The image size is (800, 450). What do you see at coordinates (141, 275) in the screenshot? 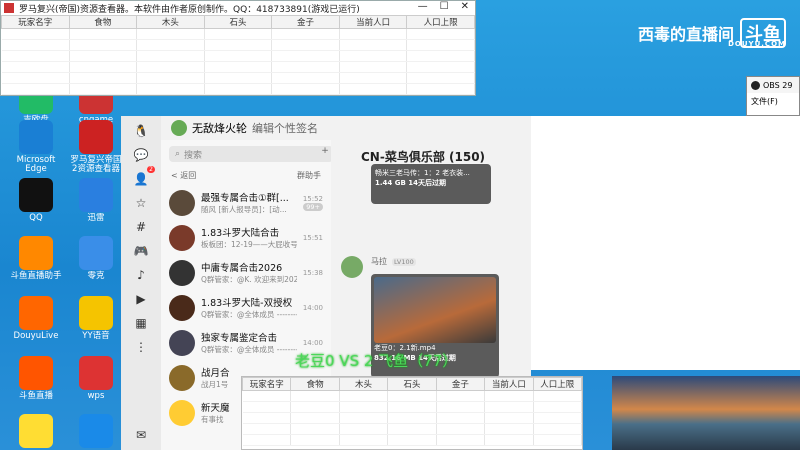
I see `music-icon: ♪` at bounding box center [141, 275].